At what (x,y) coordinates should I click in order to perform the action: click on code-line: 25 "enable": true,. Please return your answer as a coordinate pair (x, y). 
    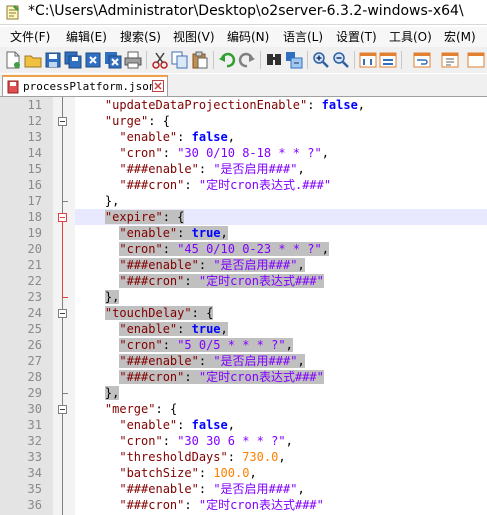
    Looking at the image, I should click on (243, 329).